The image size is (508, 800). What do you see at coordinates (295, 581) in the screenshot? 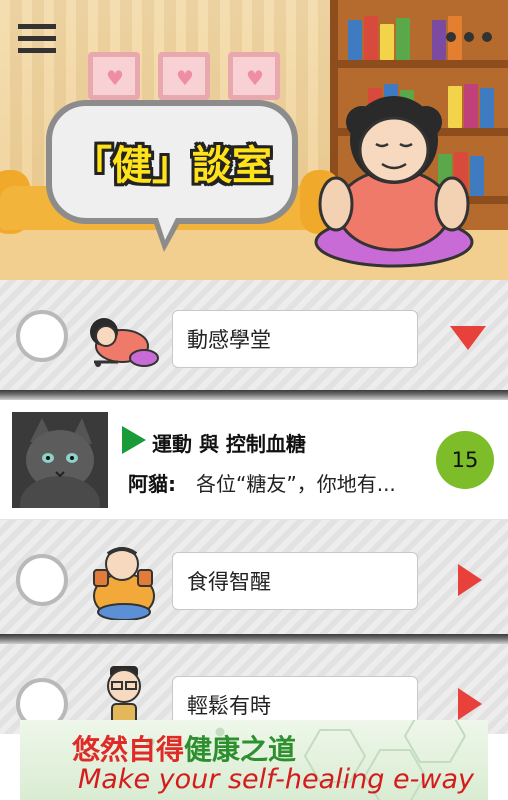
I see `category-label: 食得智醒` at bounding box center [295, 581].